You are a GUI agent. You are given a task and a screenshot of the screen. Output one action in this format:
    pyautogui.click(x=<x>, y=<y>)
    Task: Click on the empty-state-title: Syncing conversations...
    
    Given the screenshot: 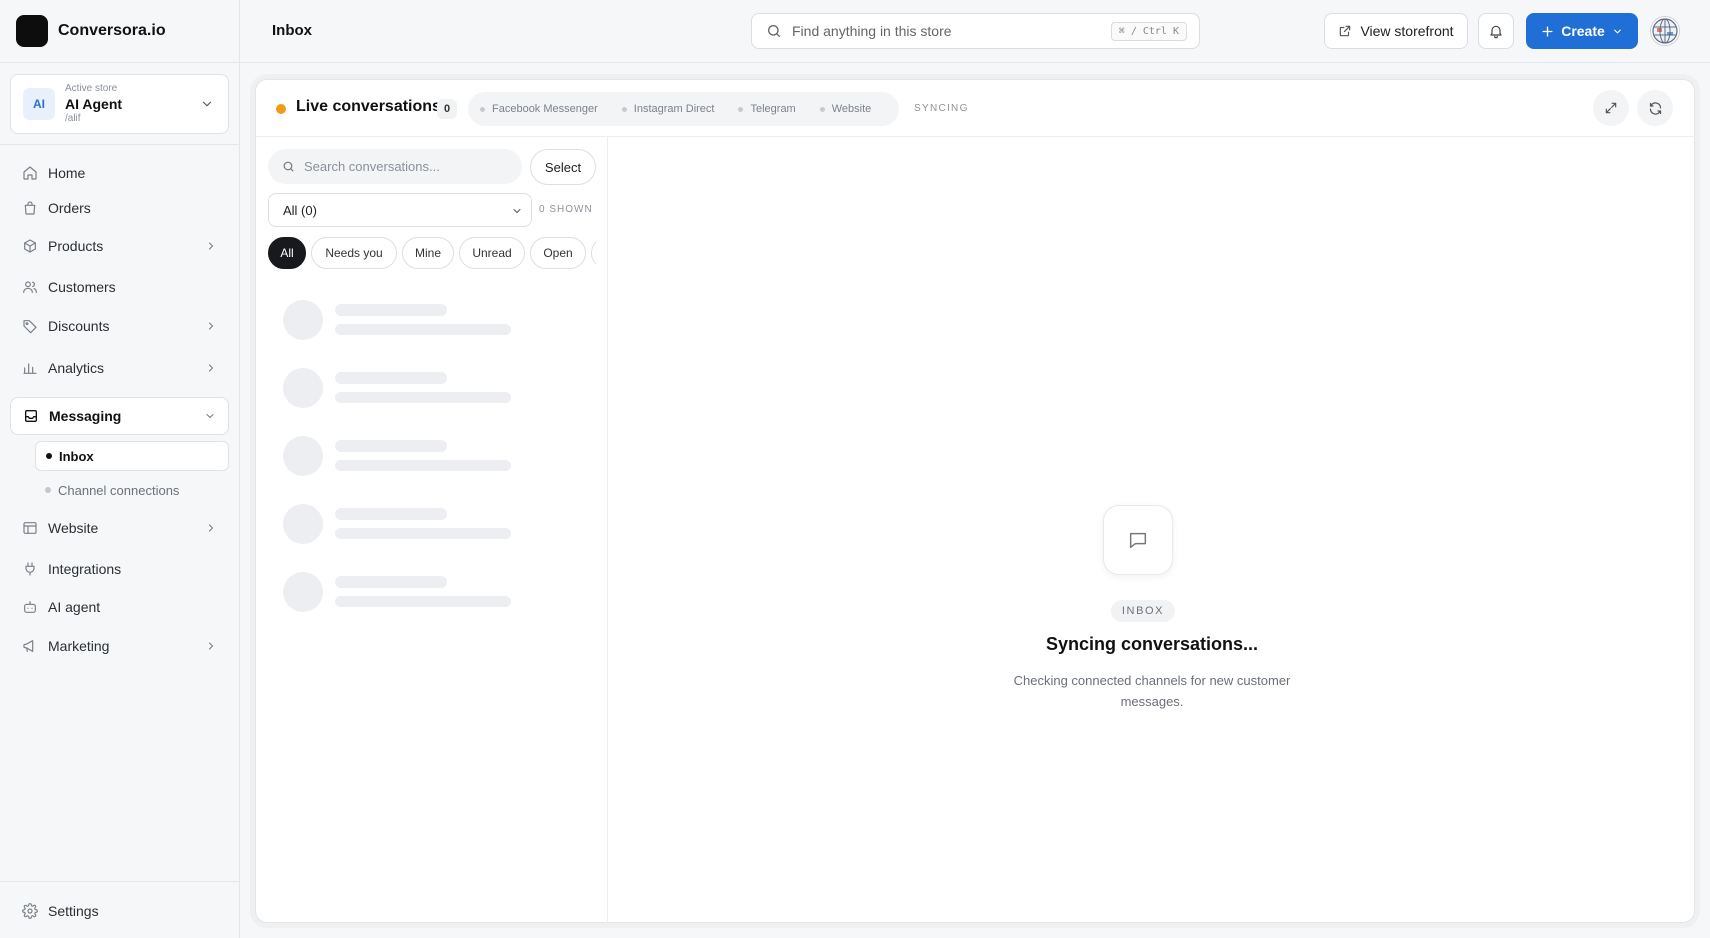 What is the action you would take?
    pyautogui.click(x=1152, y=644)
    